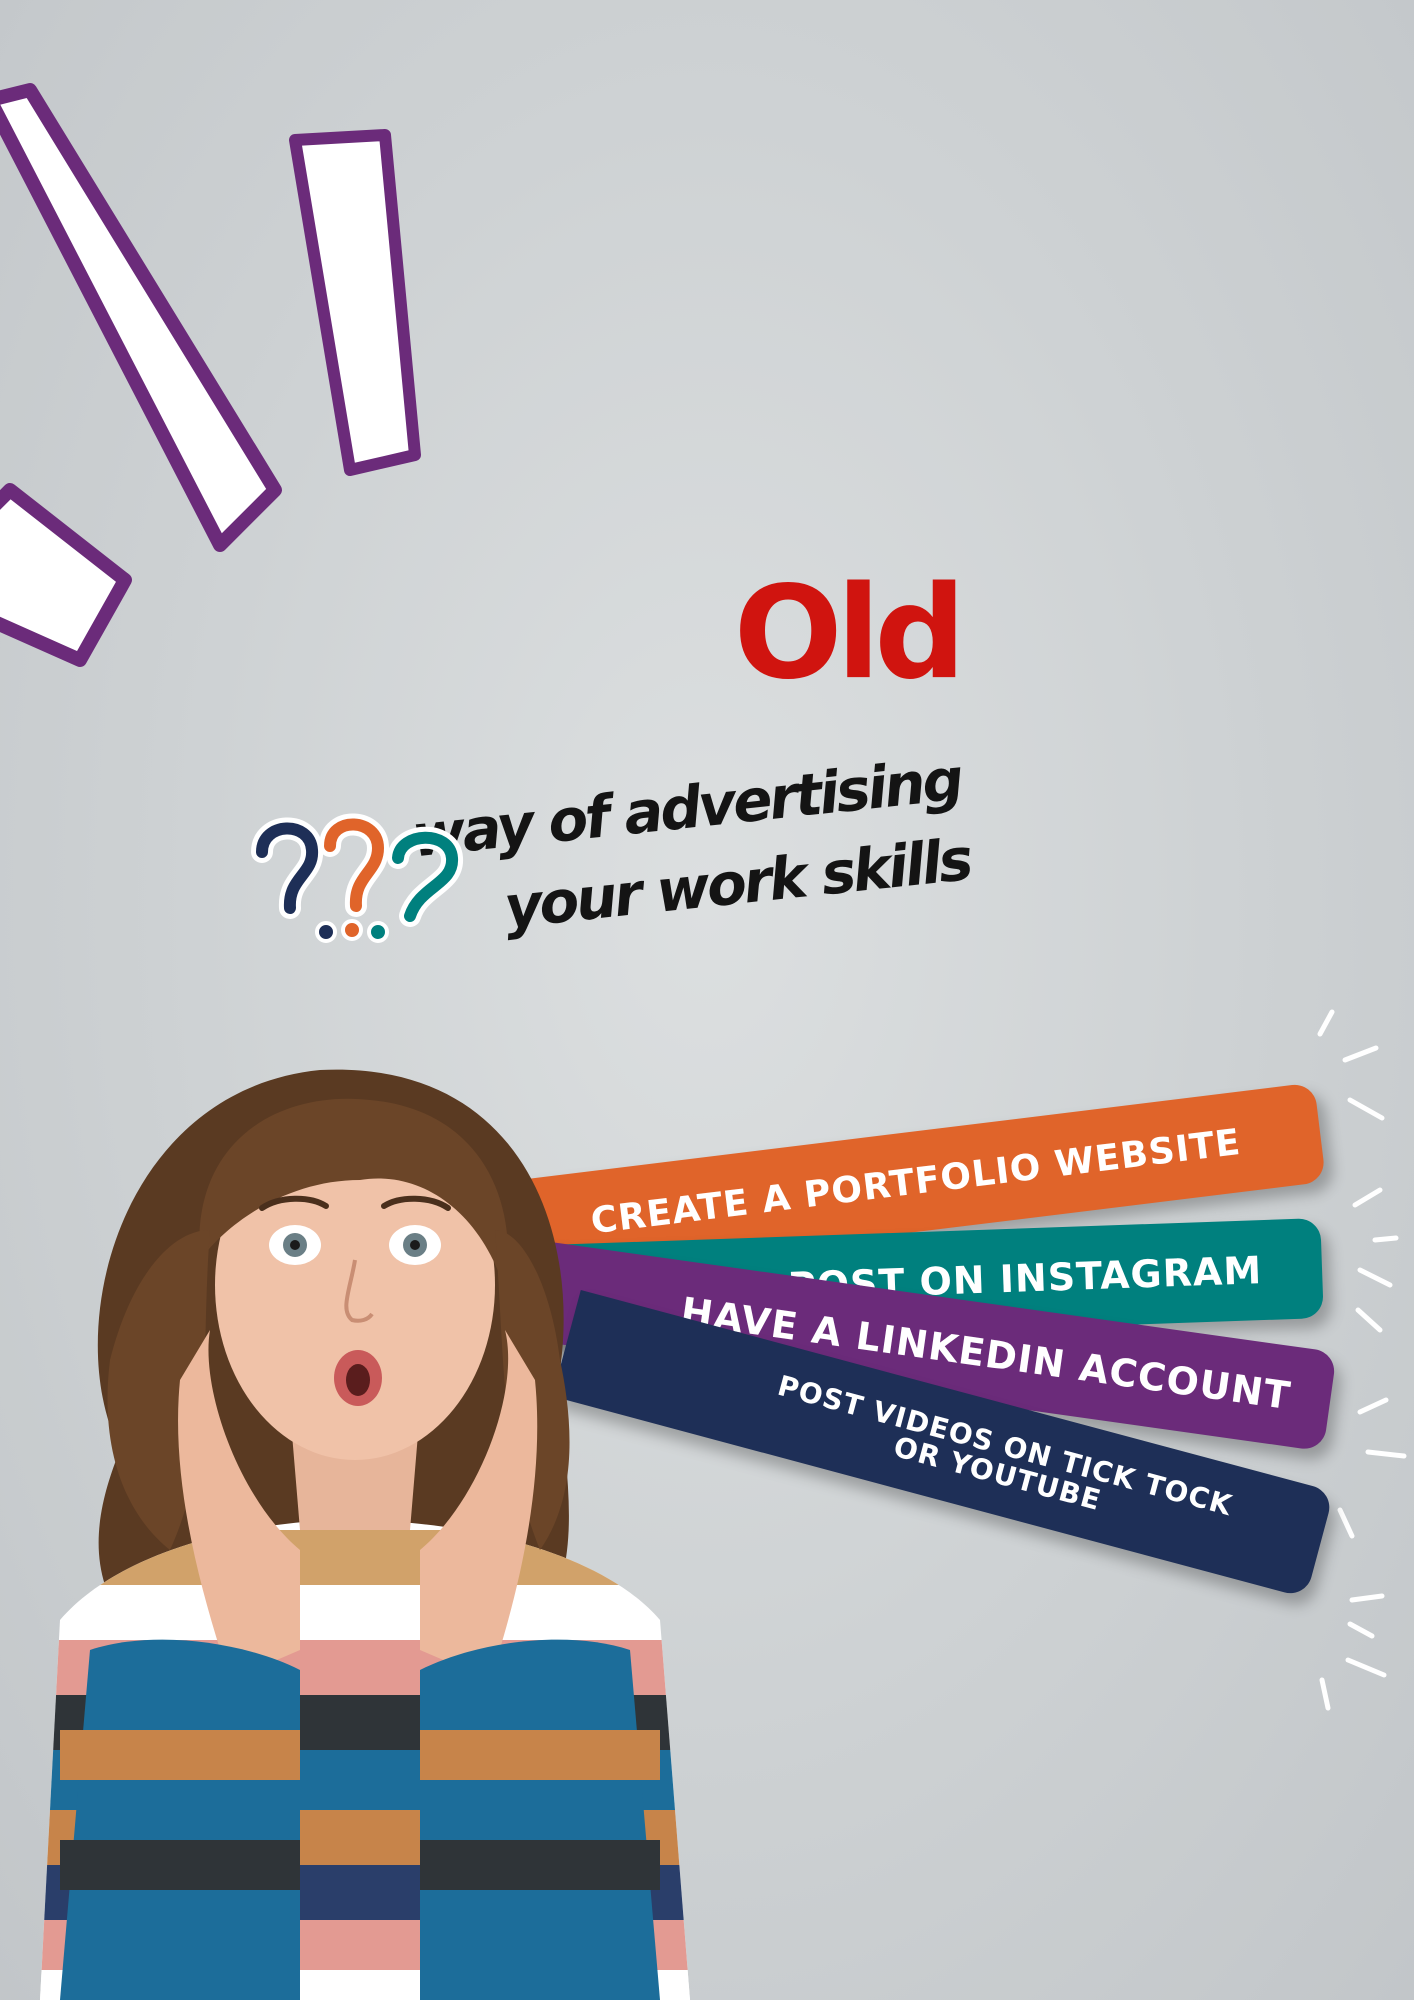 The image size is (1414, 2000). Describe the element at coordinates (849, 633) in the screenshot. I see `headline-emphasis: Old` at that location.